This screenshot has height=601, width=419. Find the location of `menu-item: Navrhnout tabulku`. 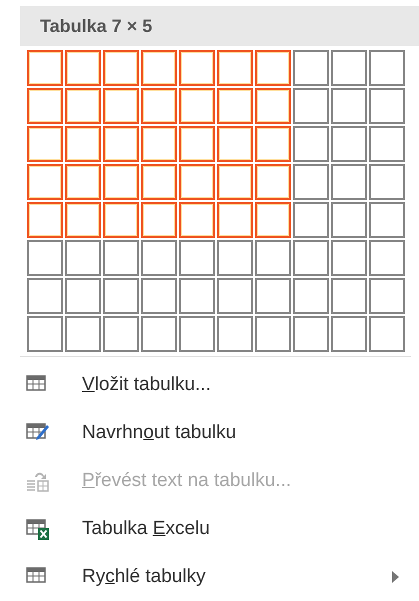

menu-item: Navrhnout tabulku is located at coordinates (209, 433).